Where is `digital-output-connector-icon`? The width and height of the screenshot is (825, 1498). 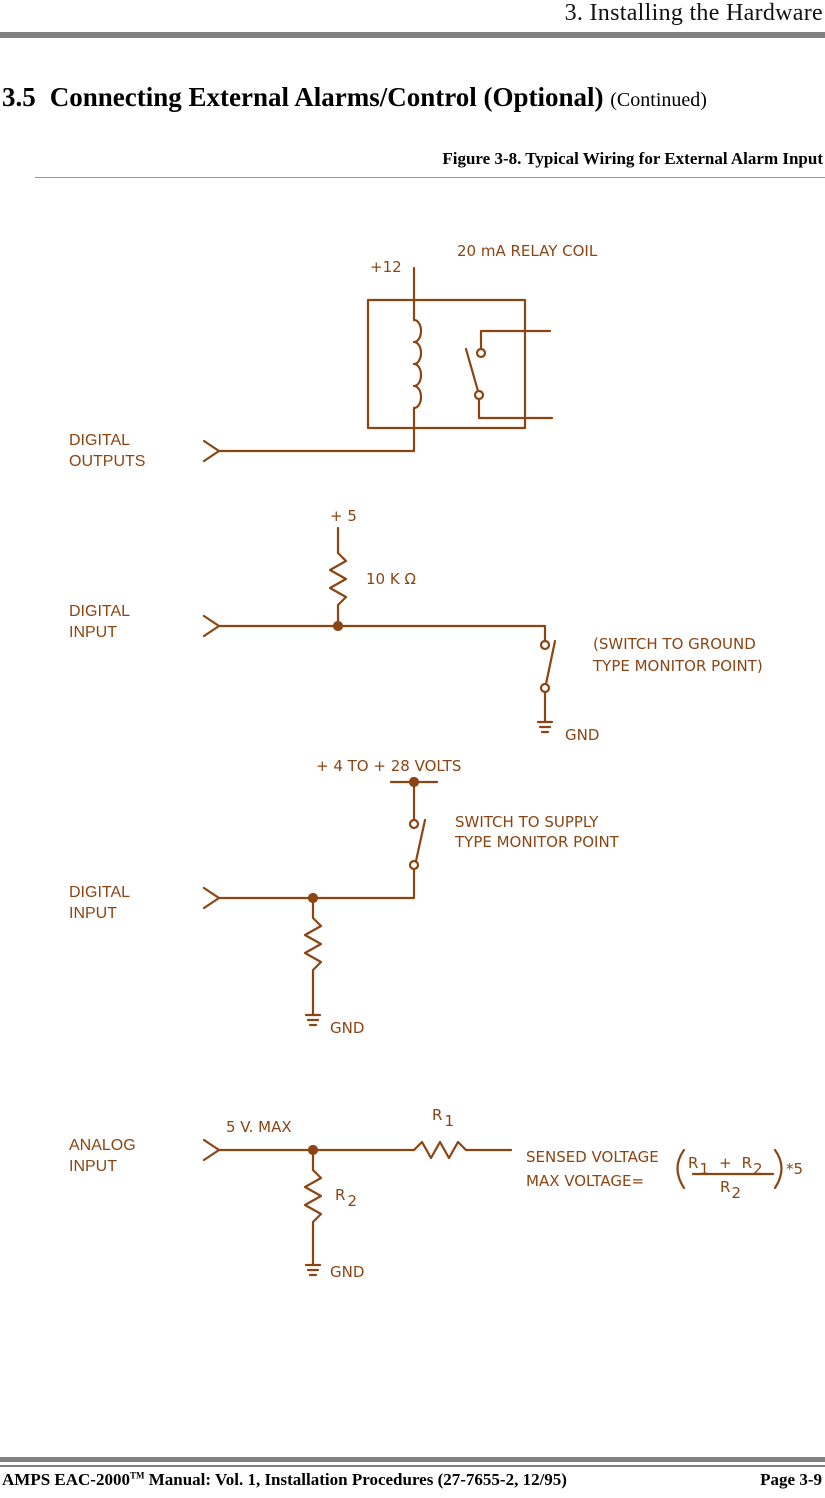
digital-output-connector-icon is located at coordinates (211, 451).